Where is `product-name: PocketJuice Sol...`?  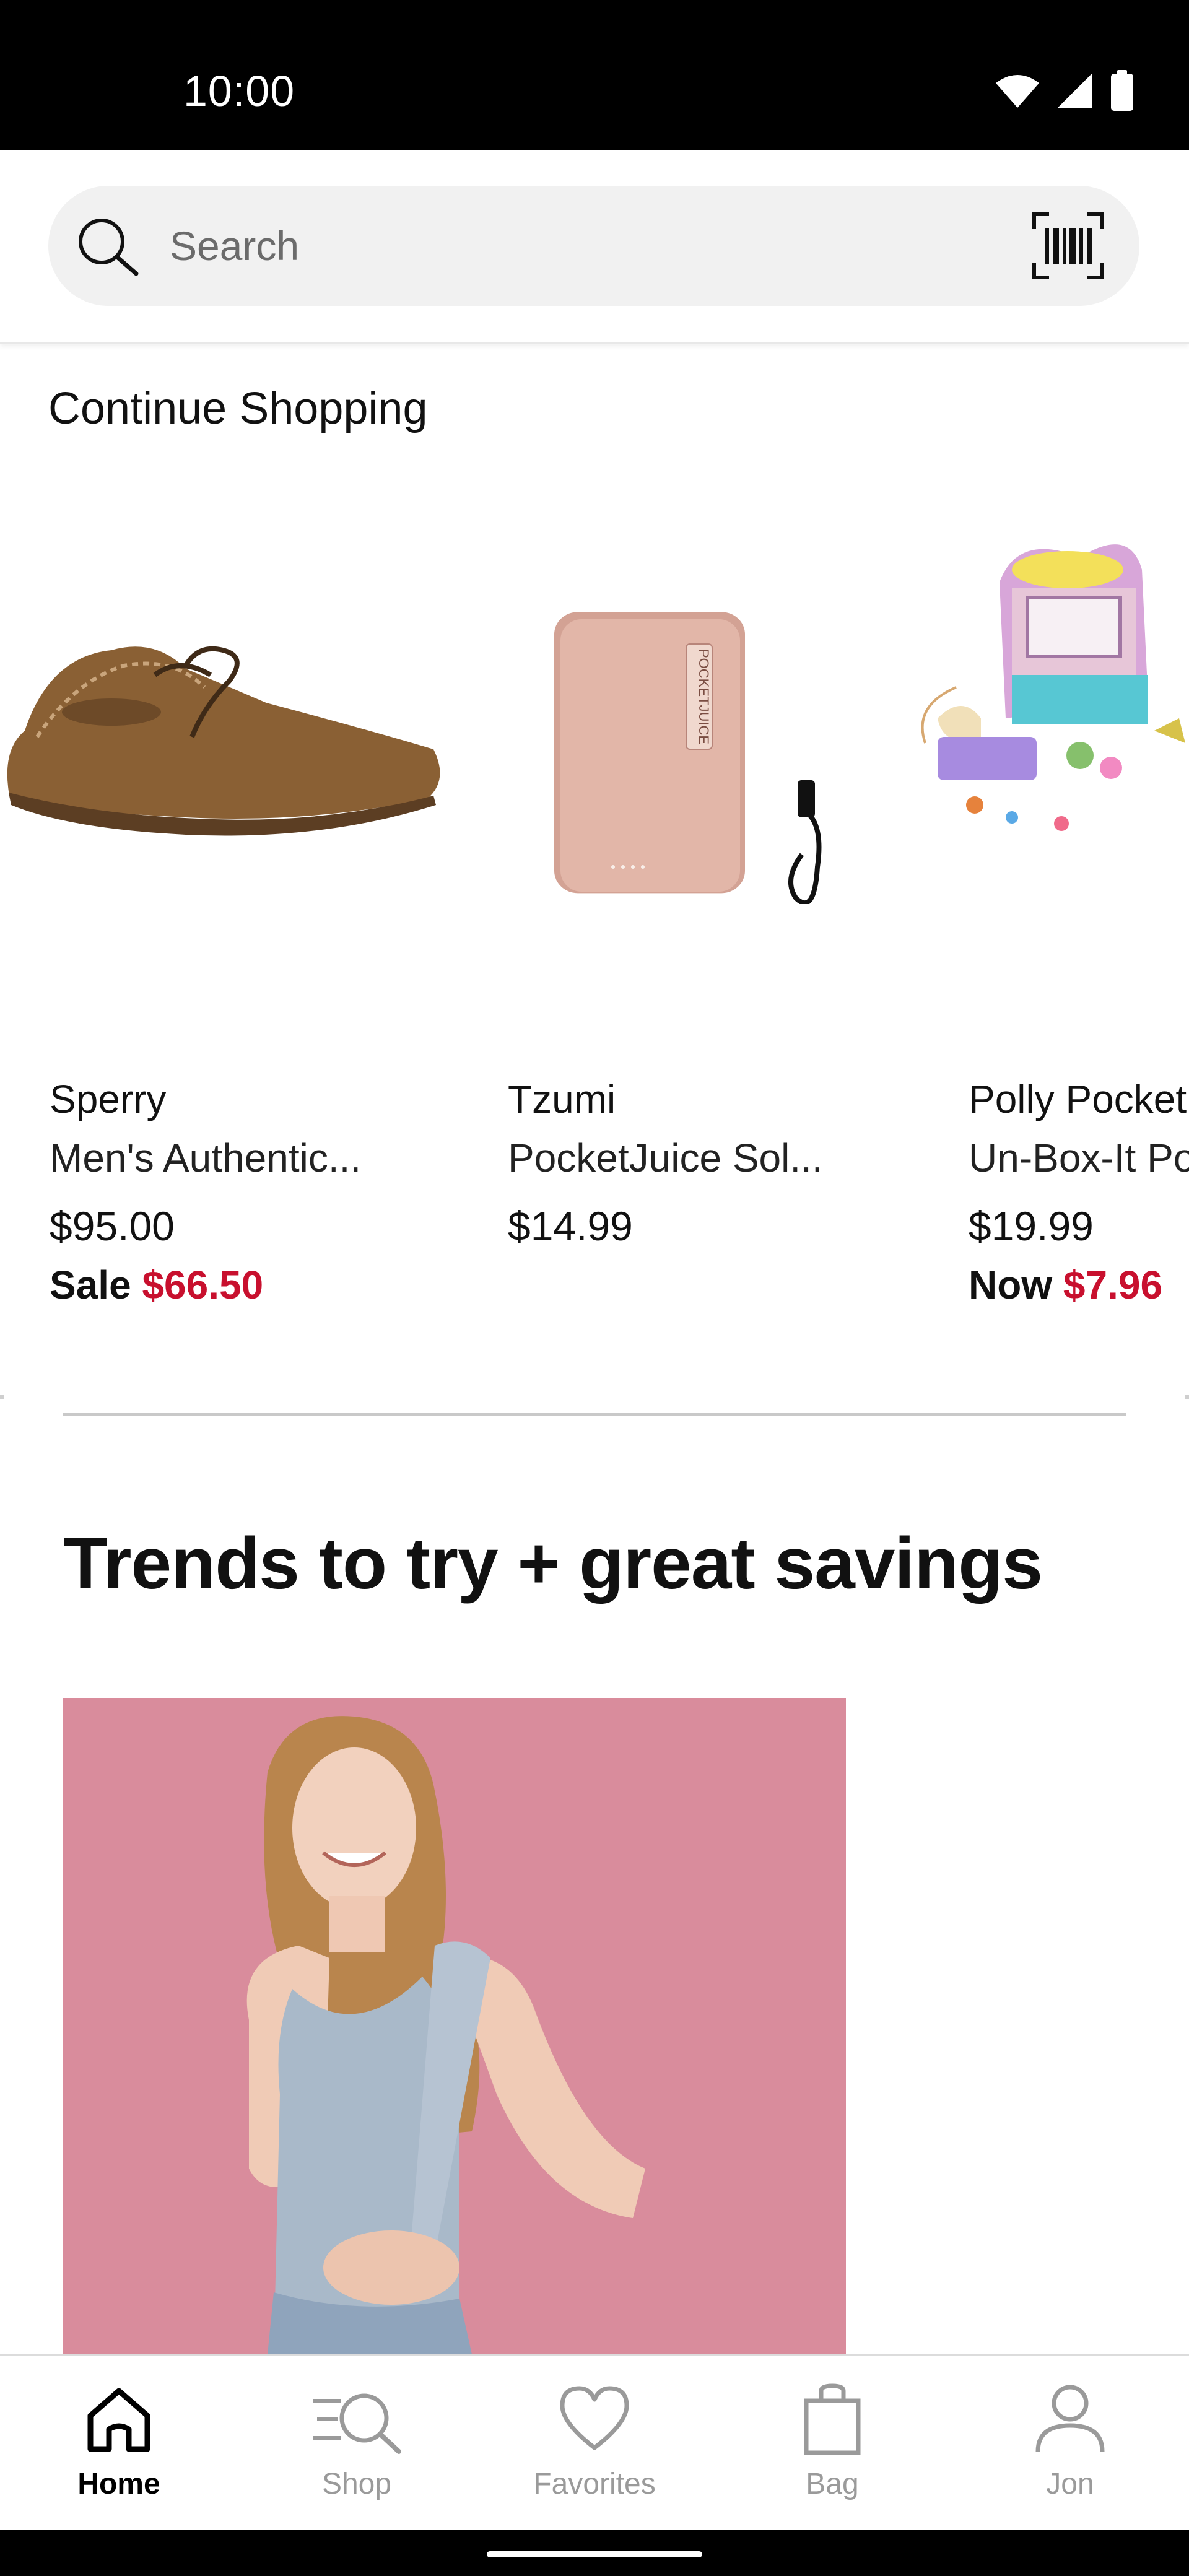
product-name: PocketJuice Sol... is located at coordinates (665, 1158).